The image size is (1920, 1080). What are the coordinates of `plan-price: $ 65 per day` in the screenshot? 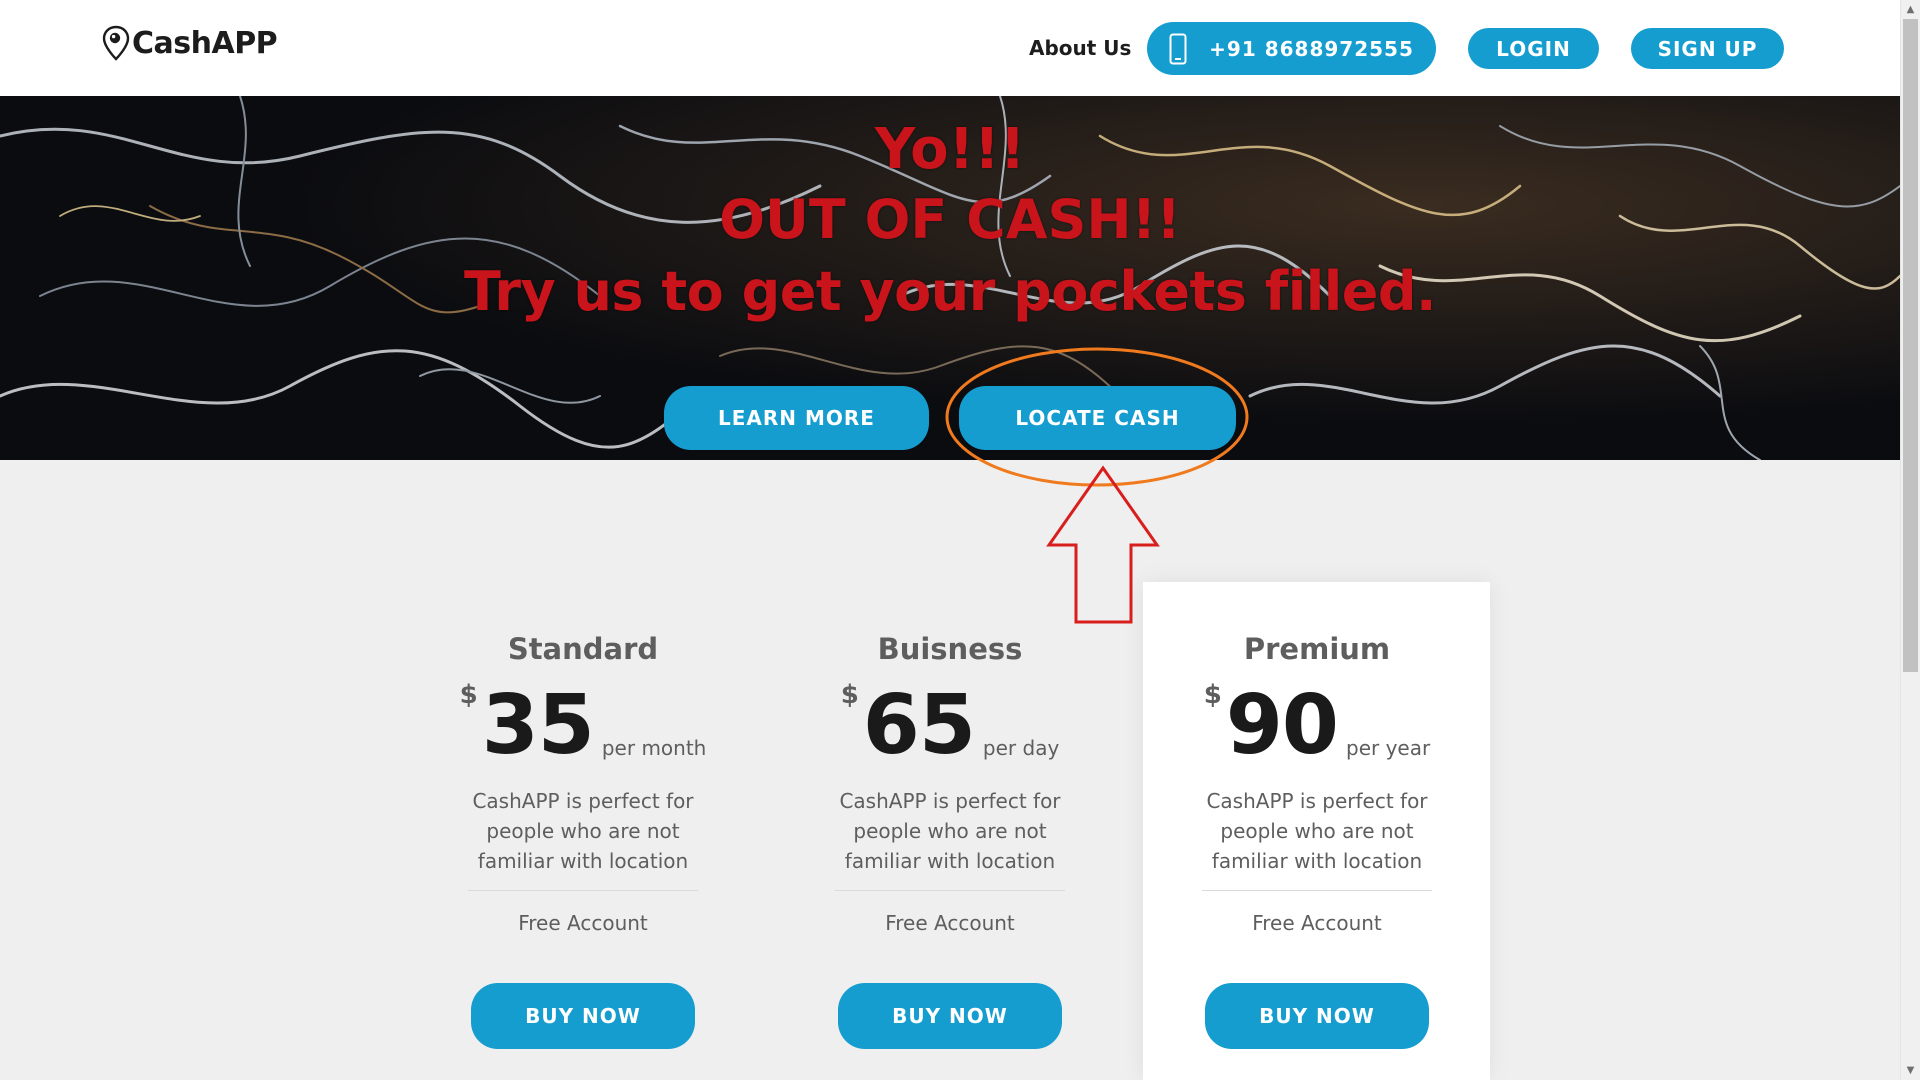 It's located at (950, 725).